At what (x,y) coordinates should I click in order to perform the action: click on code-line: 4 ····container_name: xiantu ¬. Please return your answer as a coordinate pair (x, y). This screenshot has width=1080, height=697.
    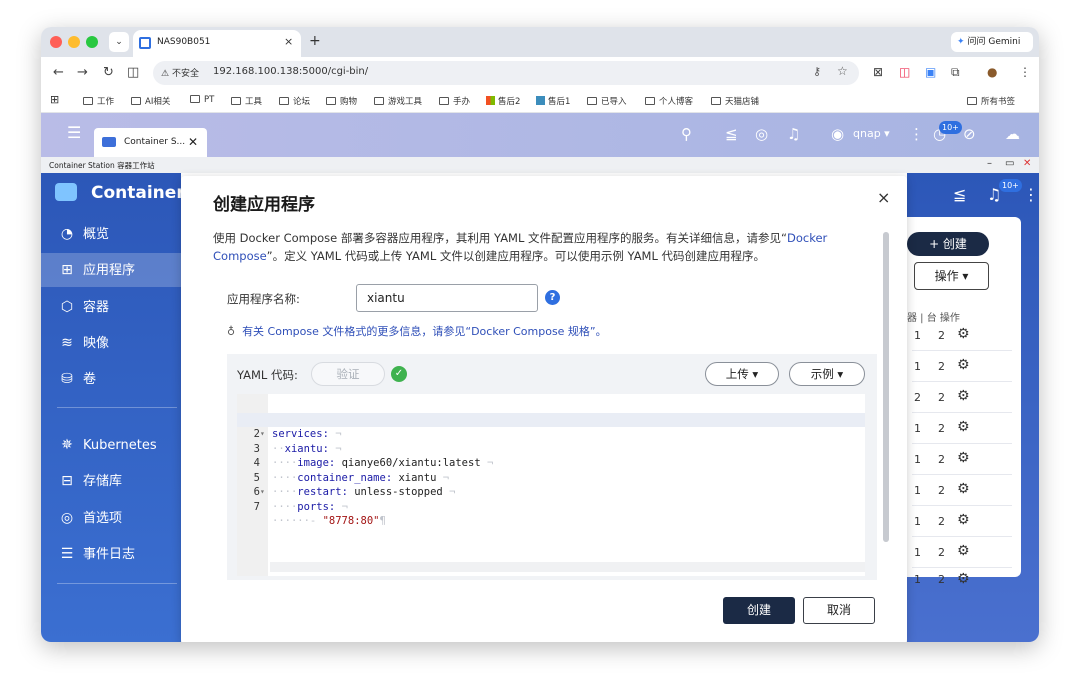
    Looking at the image, I should click on (551, 463).